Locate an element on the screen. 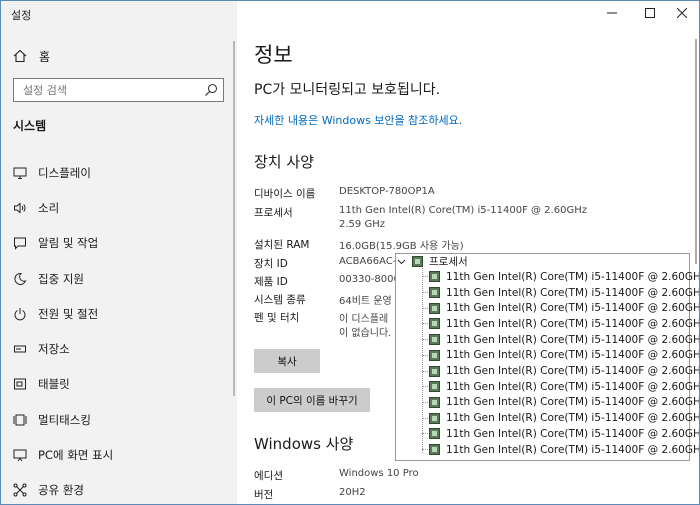 The image size is (700, 505). sidebar-item-tablet: 태블릿 is located at coordinates (119, 384).